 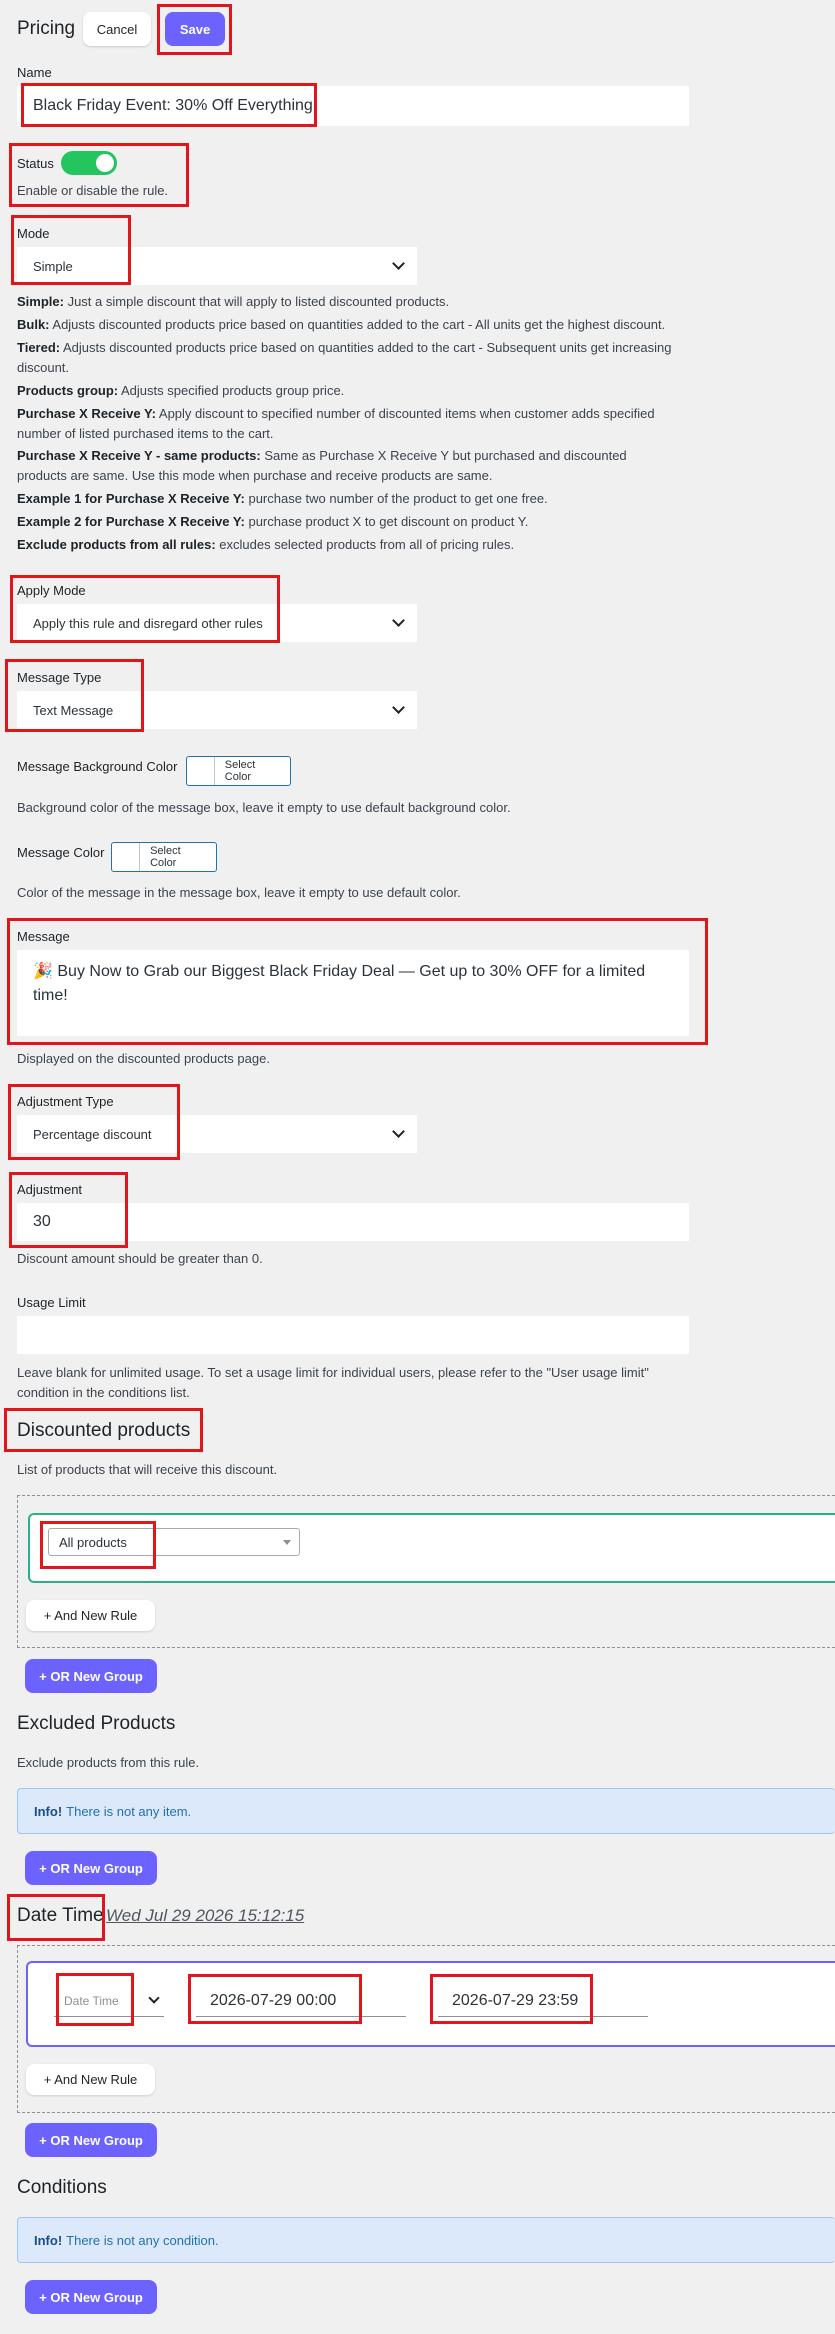 What do you see at coordinates (65, 1101) in the screenshot?
I see `adjustment-type-label: Adjustment Type` at bounding box center [65, 1101].